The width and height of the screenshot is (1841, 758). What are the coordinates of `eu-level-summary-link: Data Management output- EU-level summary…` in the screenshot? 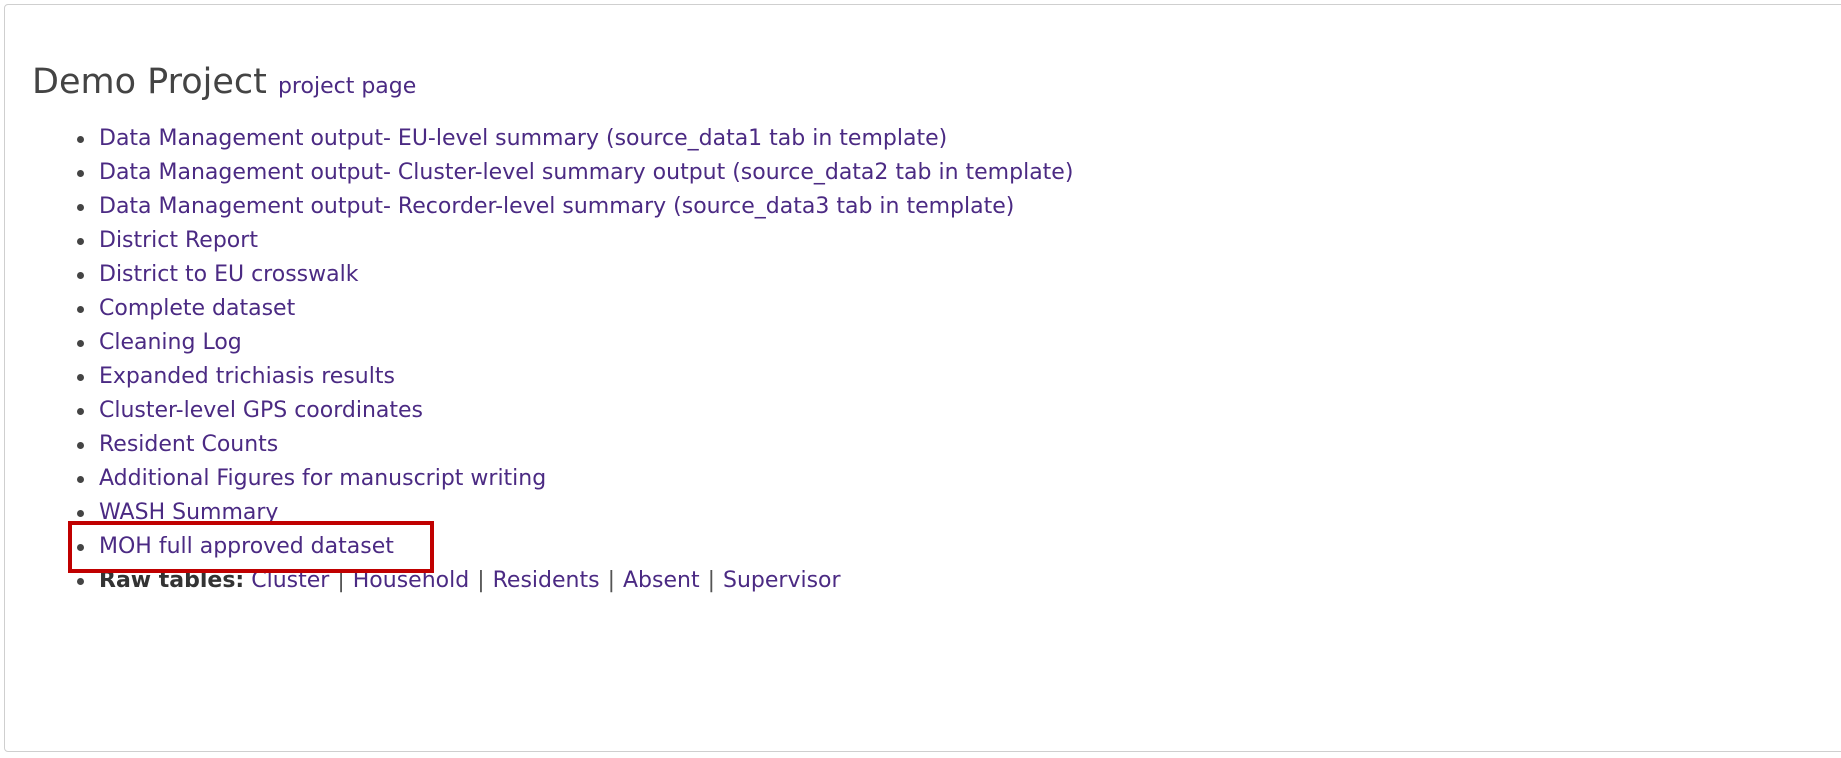 It's located at (523, 138).